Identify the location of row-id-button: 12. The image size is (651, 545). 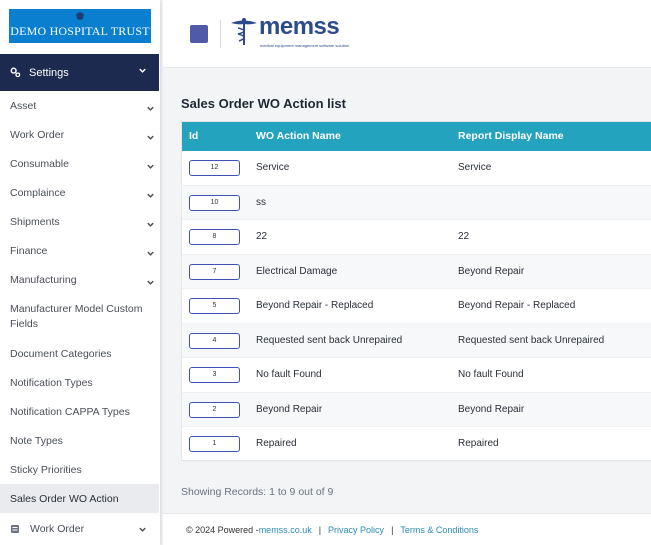
(214, 168).